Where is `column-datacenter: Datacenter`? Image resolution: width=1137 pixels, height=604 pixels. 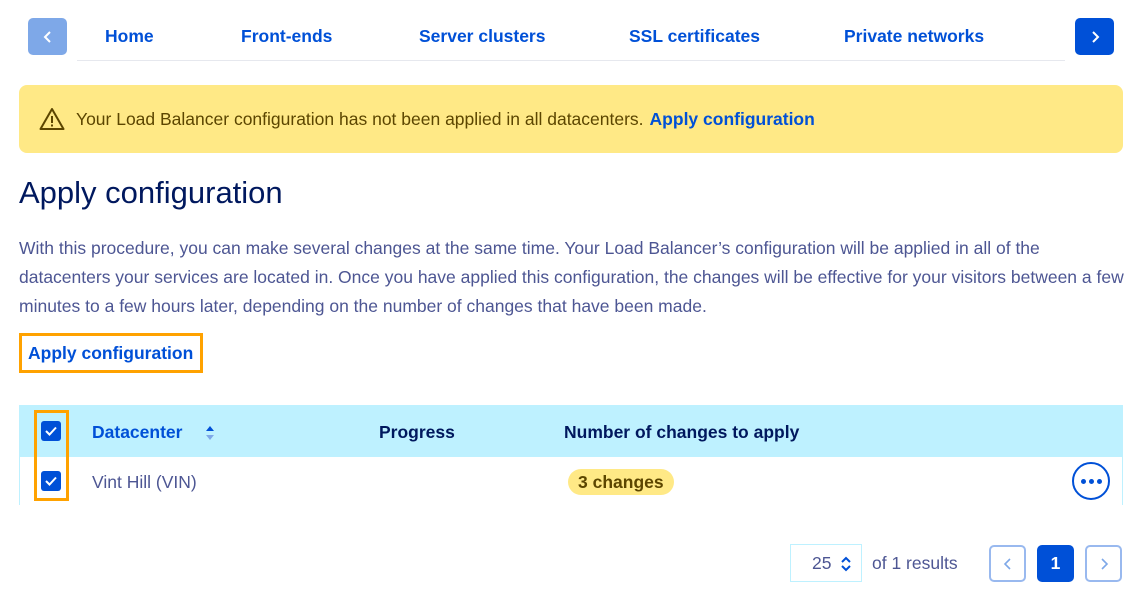
column-datacenter: Datacenter is located at coordinates (137, 432).